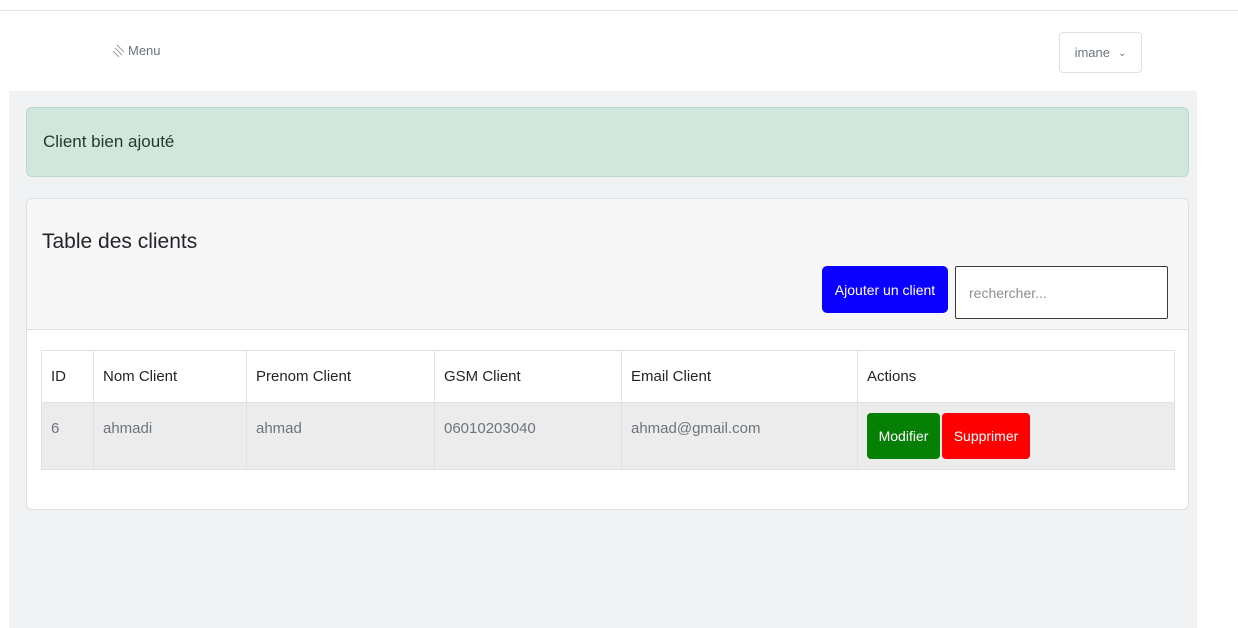  What do you see at coordinates (1061, 292) in the screenshot?
I see `search-input` at bounding box center [1061, 292].